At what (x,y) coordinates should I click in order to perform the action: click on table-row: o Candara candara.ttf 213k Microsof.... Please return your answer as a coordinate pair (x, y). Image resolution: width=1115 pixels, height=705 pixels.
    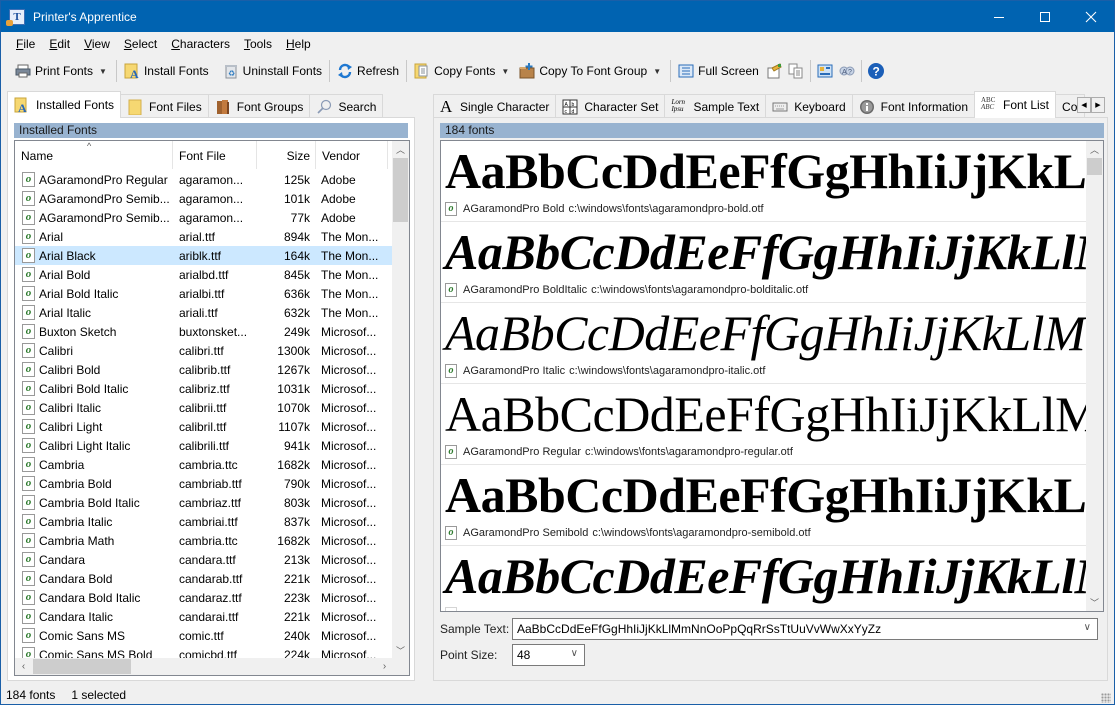
    Looking at the image, I should click on (204, 559).